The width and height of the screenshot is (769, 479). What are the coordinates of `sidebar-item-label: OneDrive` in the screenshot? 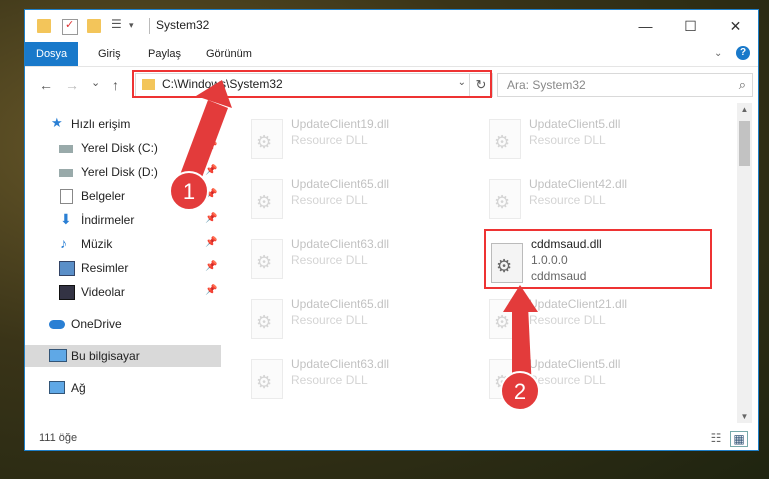 It's located at (96, 324).